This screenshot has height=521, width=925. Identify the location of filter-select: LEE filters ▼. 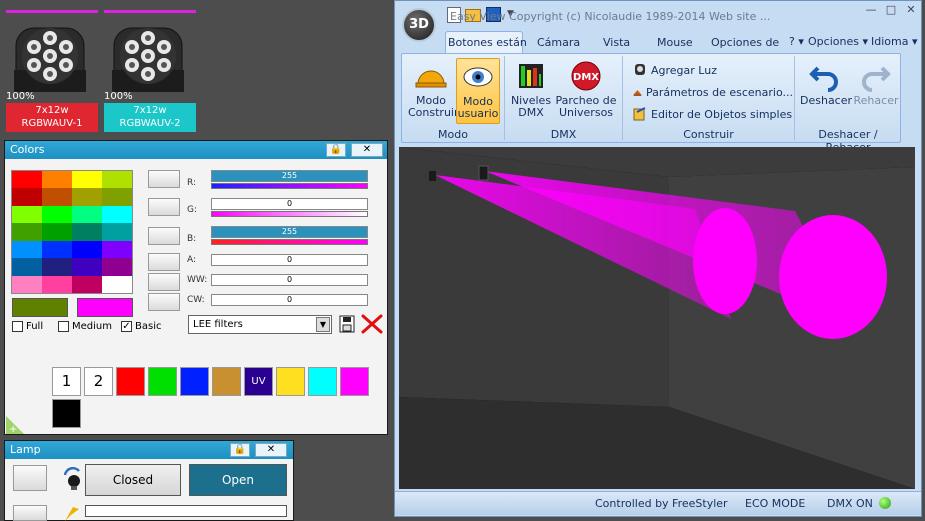
(260, 324).